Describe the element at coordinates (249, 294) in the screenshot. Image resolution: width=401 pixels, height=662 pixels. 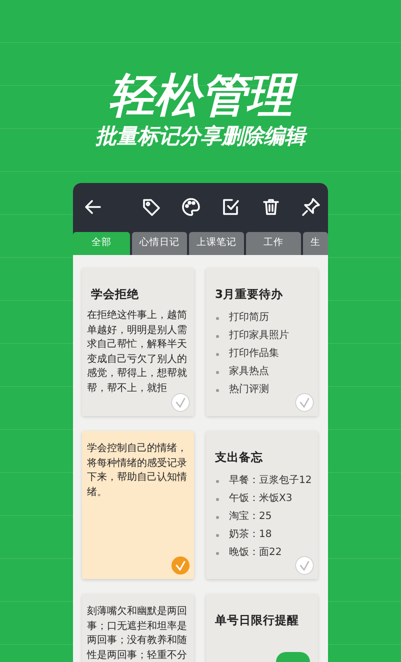
I see `note-title: 3月重要待办` at that location.